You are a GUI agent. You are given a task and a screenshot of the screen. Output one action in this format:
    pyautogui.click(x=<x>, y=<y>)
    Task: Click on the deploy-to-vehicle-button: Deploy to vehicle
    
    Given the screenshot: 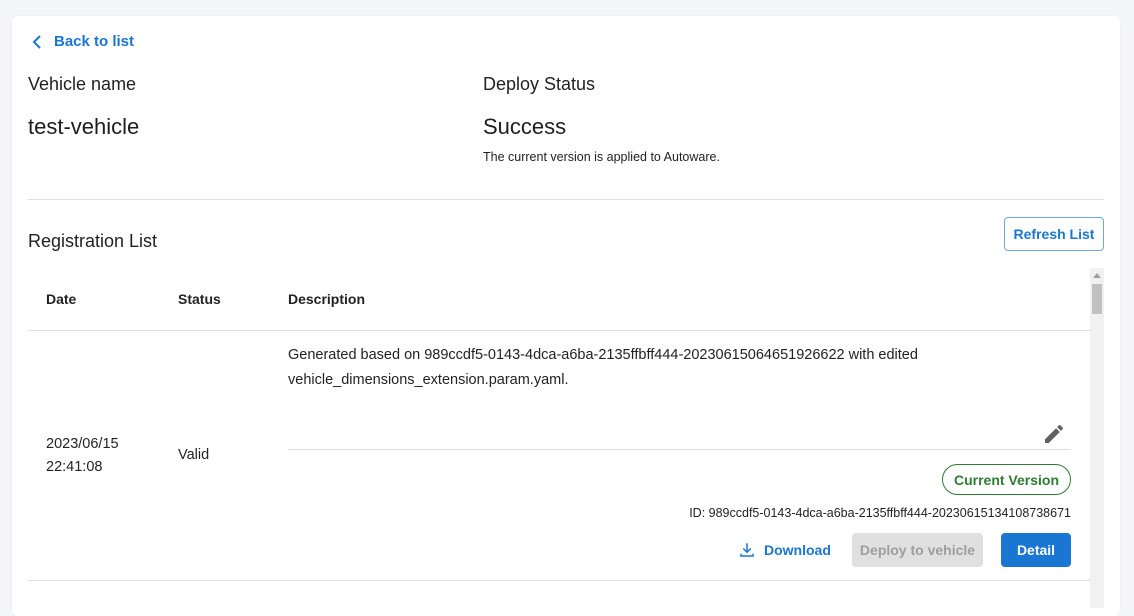 What is the action you would take?
    pyautogui.click(x=917, y=550)
    